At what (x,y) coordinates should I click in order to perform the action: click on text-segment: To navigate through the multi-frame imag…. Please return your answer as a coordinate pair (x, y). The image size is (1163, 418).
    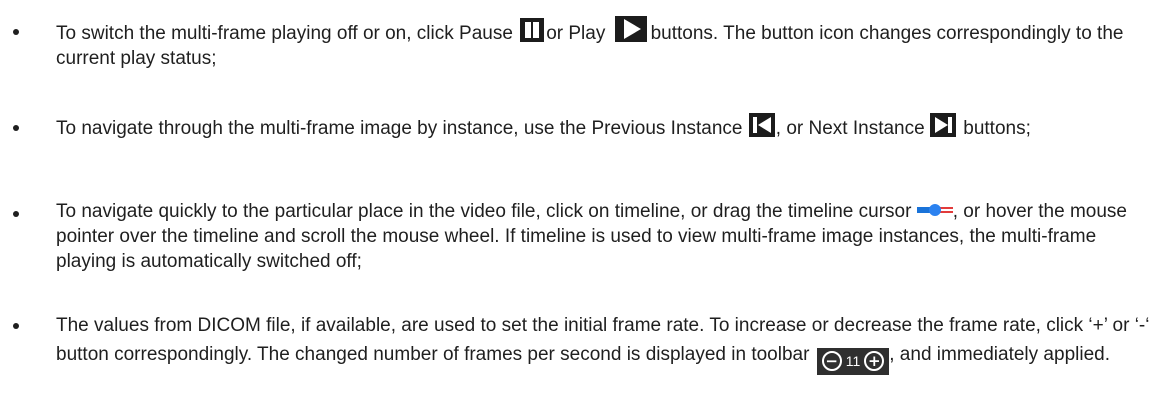
    Looking at the image, I should click on (399, 128).